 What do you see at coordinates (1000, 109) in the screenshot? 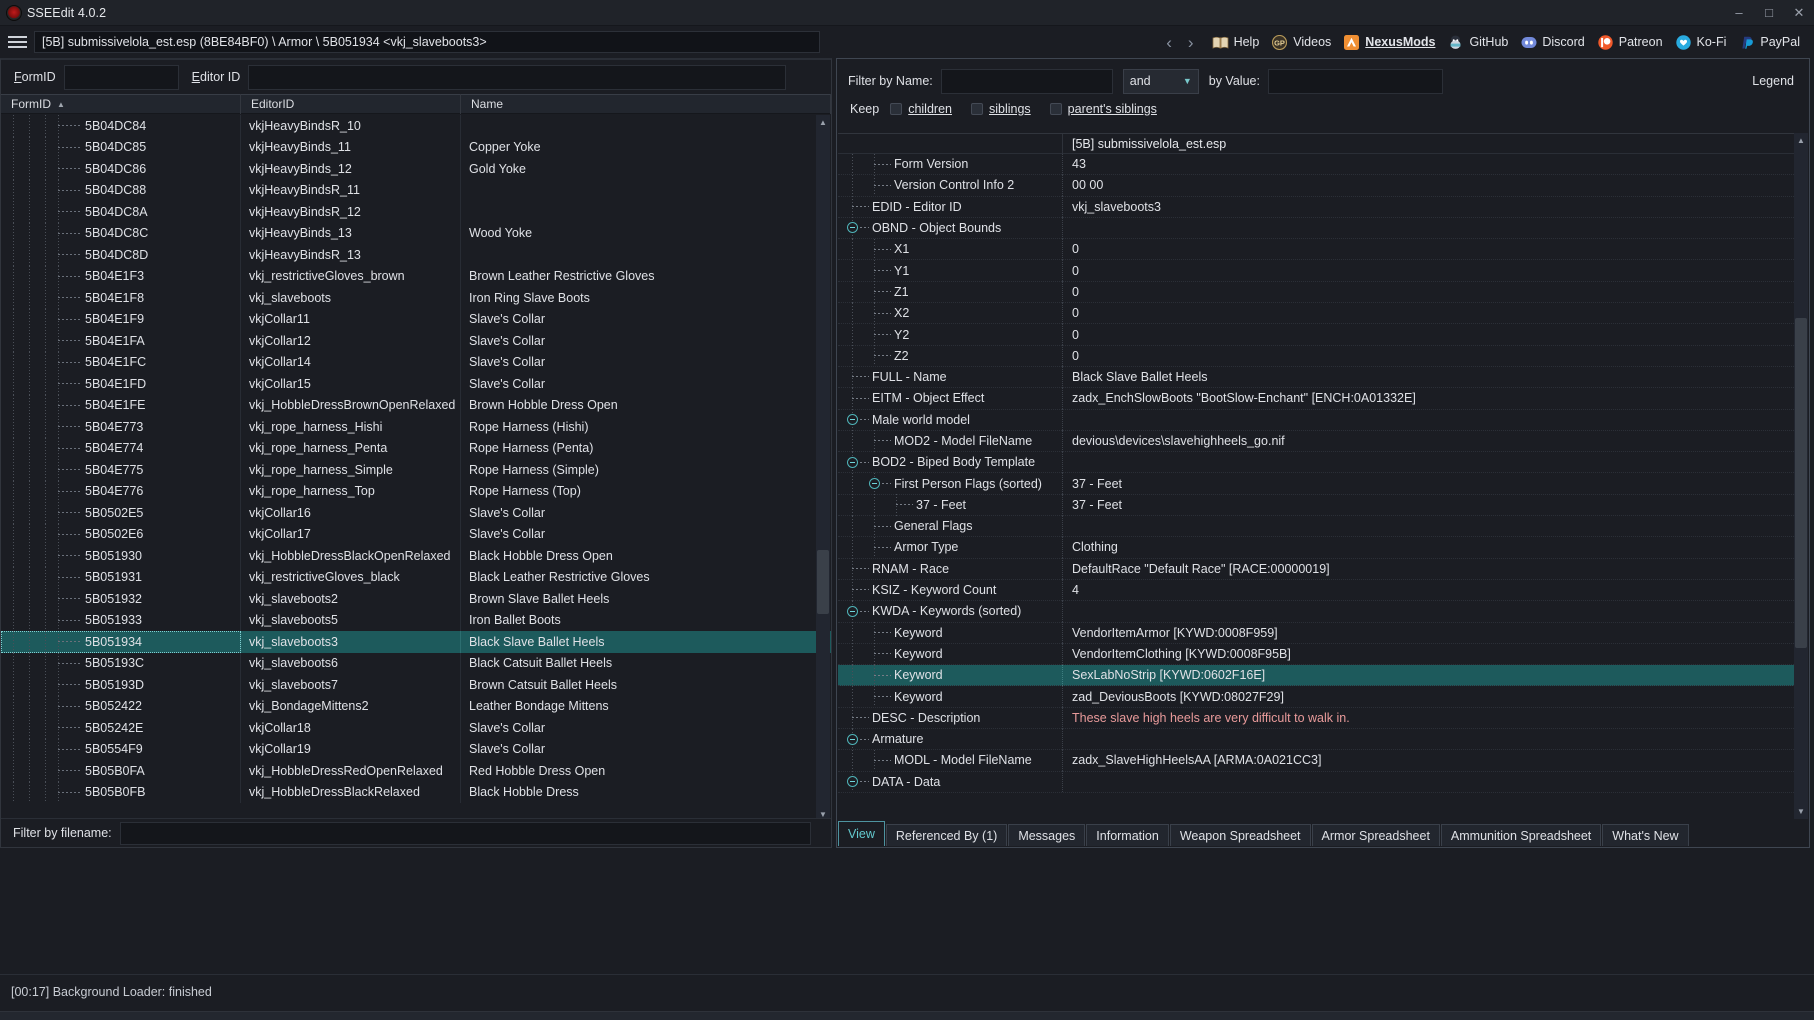
I see `keep-siblings-checkbox: siblings` at bounding box center [1000, 109].